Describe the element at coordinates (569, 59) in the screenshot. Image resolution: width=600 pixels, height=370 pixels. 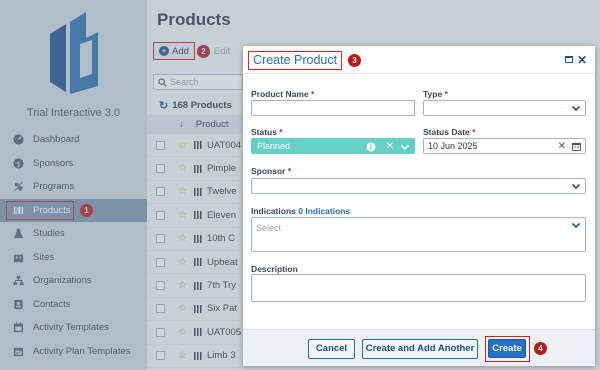
I see `maximize-icon` at that location.